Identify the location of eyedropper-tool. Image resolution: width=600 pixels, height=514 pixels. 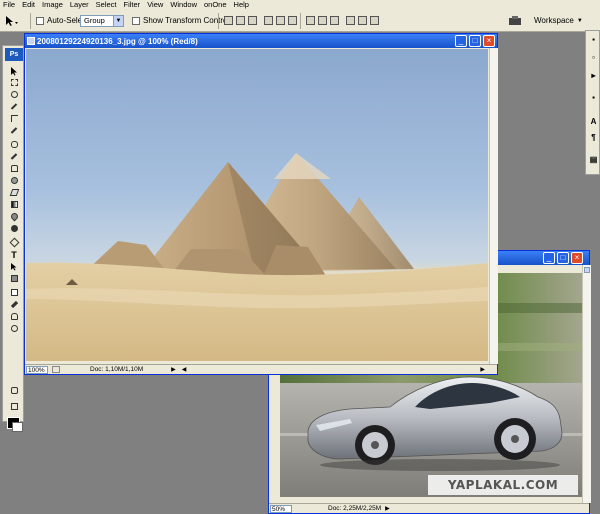
(14, 304).